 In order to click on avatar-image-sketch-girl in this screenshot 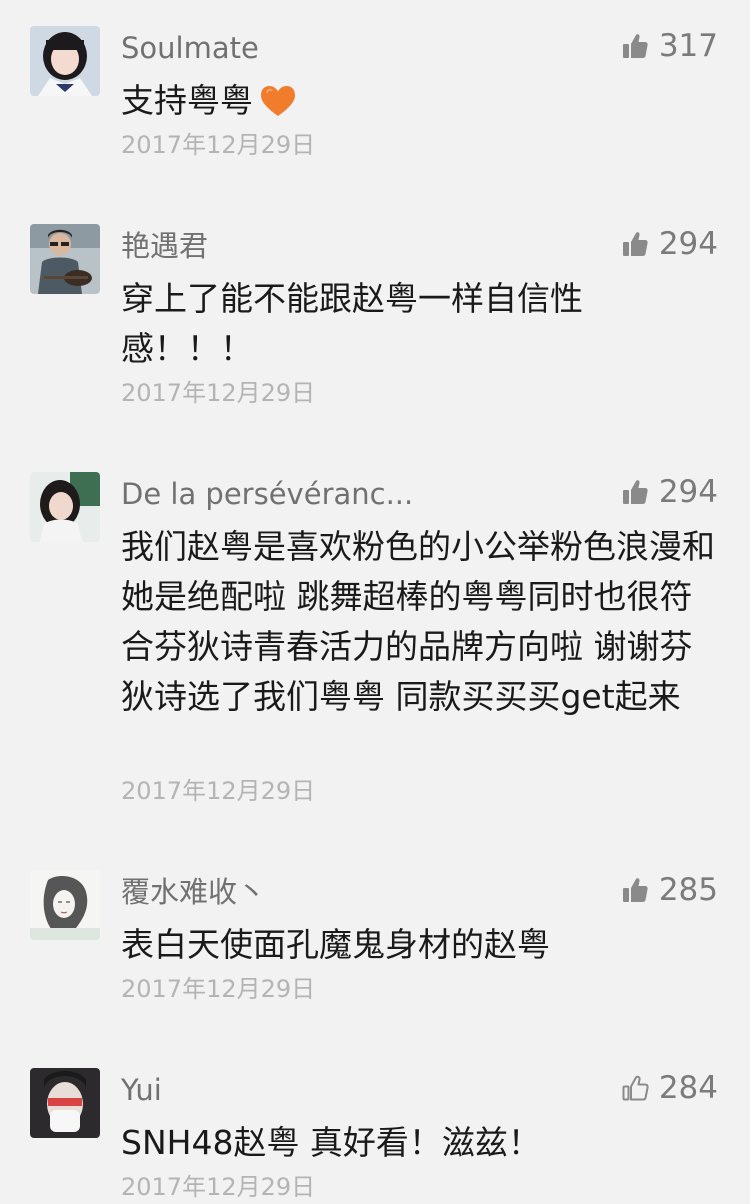, I will do `click(65, 905)`.